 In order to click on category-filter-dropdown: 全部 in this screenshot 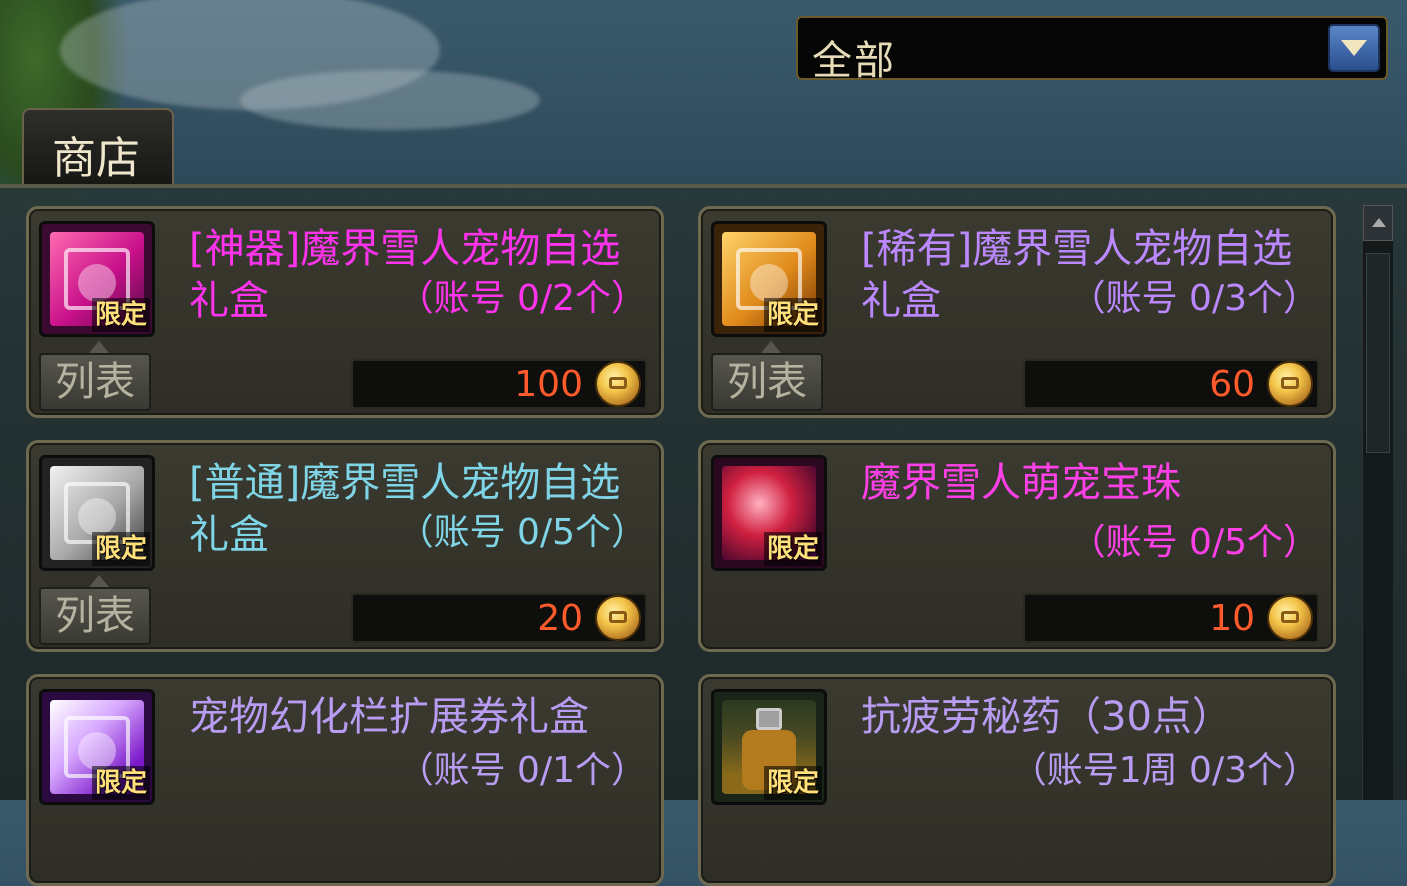, I will do `click(1092, 50)`.